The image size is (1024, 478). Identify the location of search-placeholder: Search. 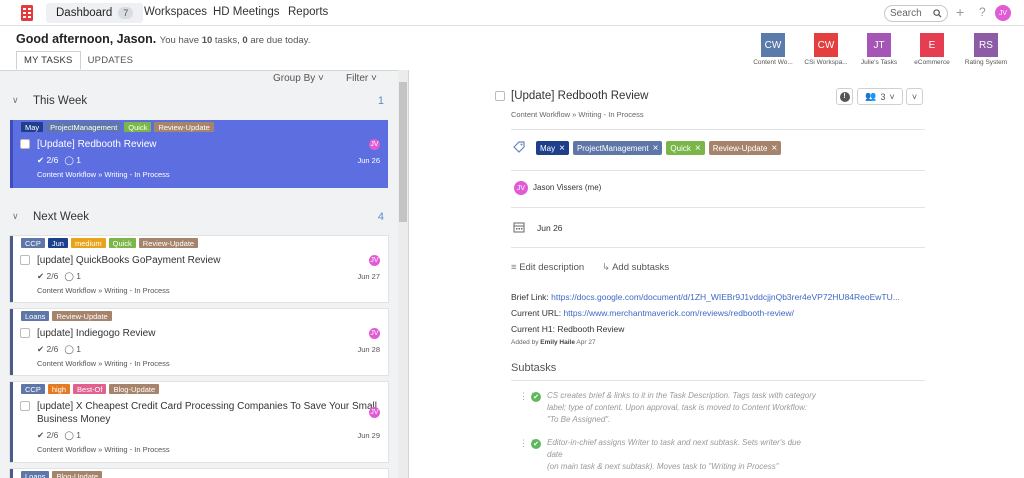
(906, 13).